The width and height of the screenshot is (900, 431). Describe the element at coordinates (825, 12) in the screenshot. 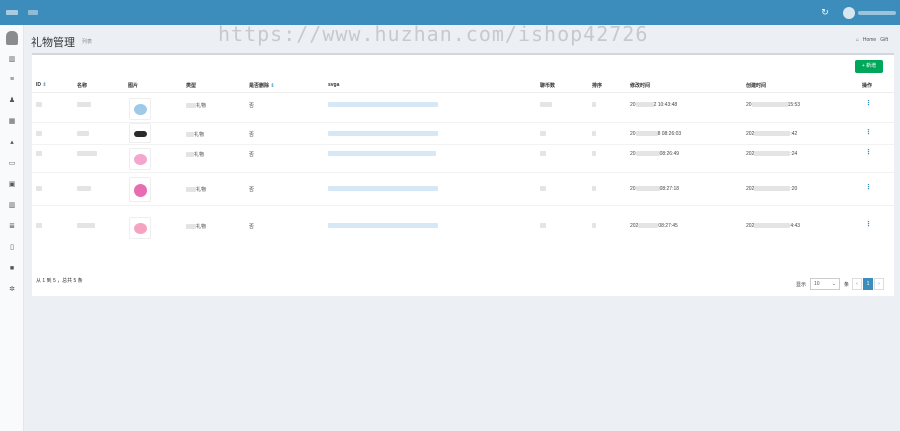

I see `refresh-icon: ↻` at that location.